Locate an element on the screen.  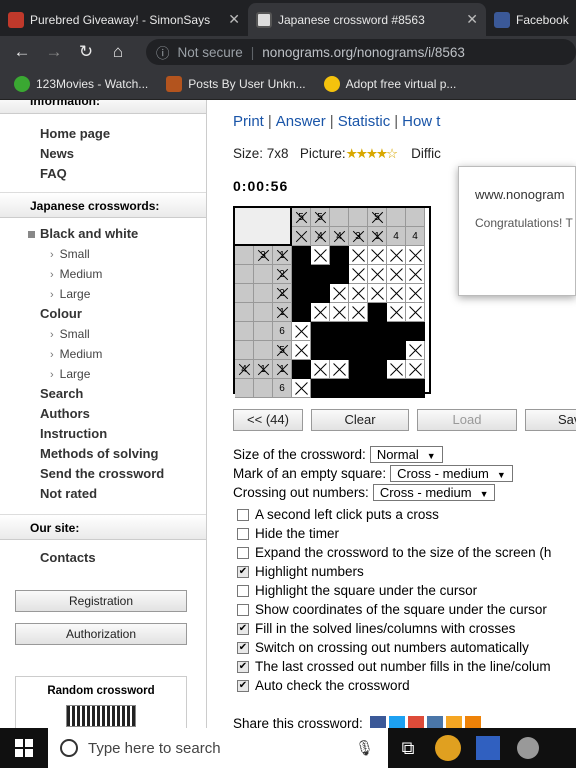
setting-checkbox-row: ✔ Highlight numbers is located at coordinates (392, 571).